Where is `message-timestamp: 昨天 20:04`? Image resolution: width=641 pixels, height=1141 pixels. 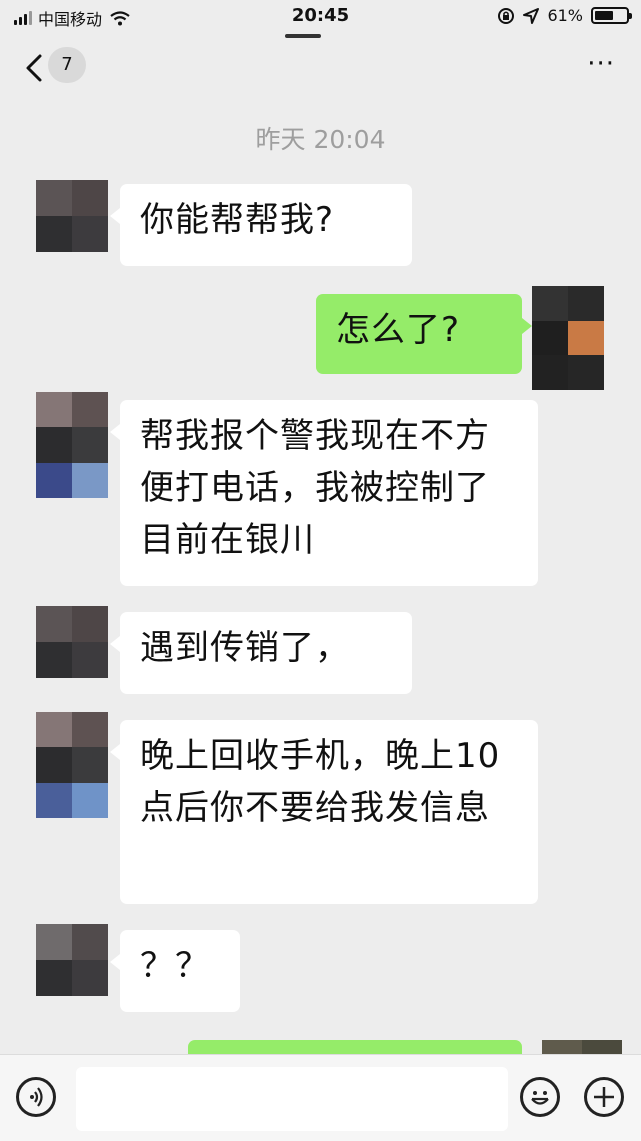 message-timestamp: 昨天 20:04 is located at coordinates (320, 139).